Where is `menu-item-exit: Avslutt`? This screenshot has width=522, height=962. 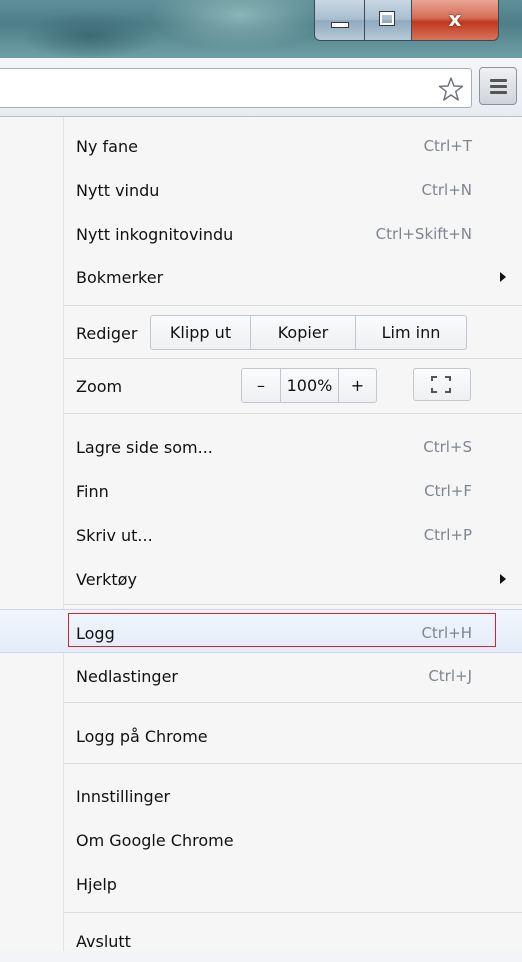
menu-item-exit: Avslutt is located at coordinates (261, 940).